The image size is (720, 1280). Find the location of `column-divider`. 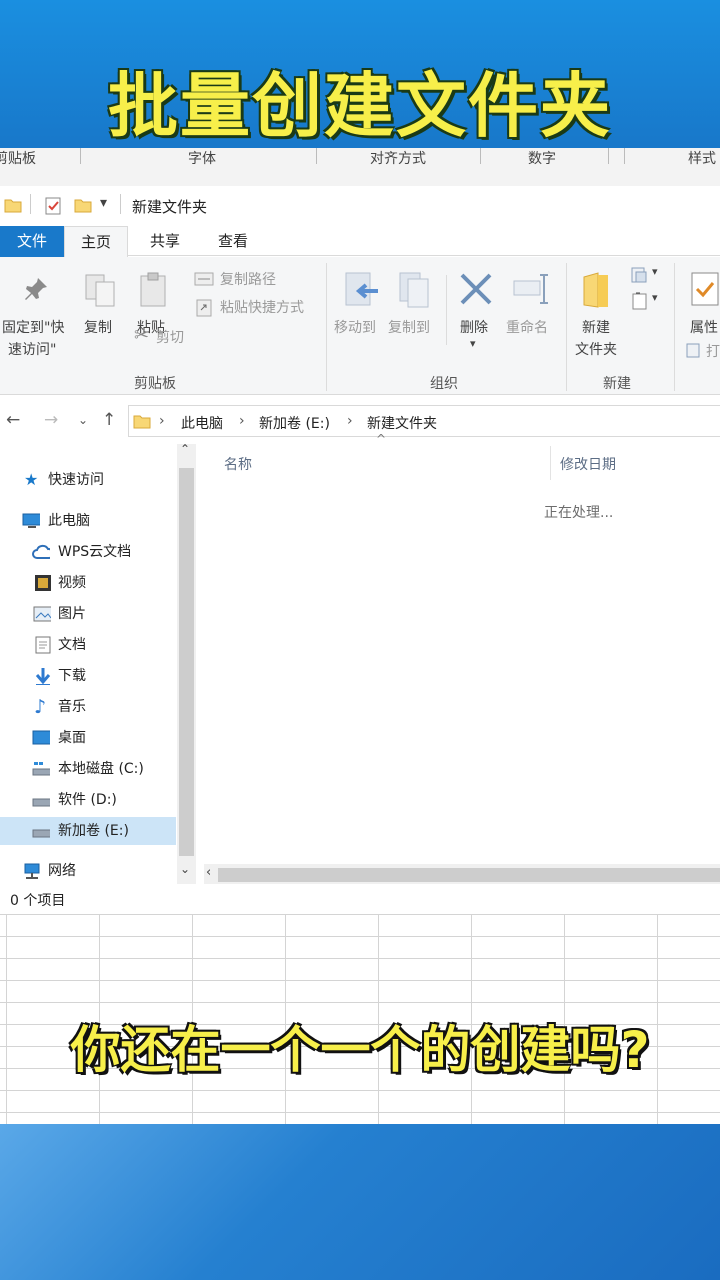

column-divider is located at coordinates (550, 463).